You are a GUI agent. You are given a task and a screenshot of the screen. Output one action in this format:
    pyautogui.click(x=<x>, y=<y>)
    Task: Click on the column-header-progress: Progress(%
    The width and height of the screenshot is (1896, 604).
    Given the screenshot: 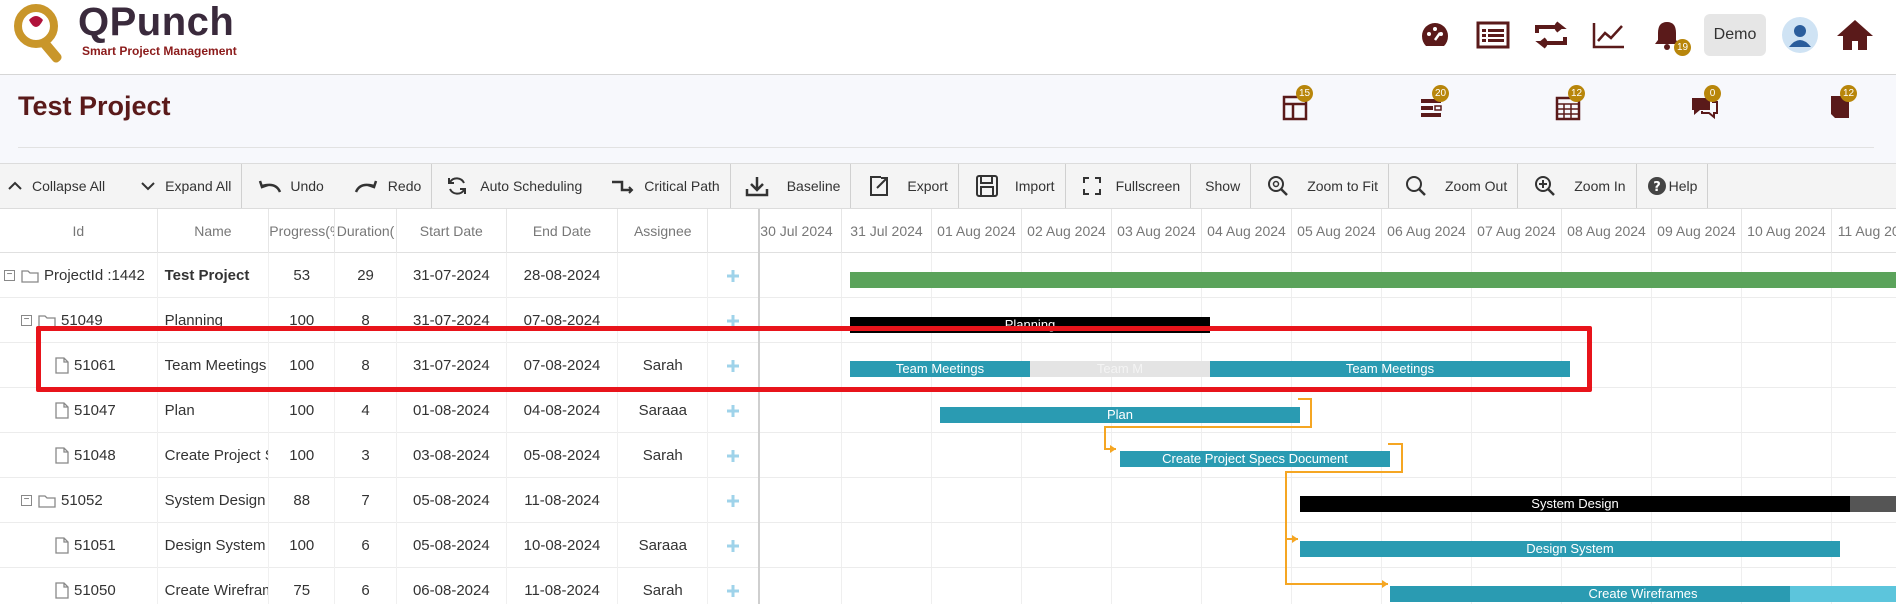 What is the action you would take?
    pyautogui.click(x=302, y=231)
    